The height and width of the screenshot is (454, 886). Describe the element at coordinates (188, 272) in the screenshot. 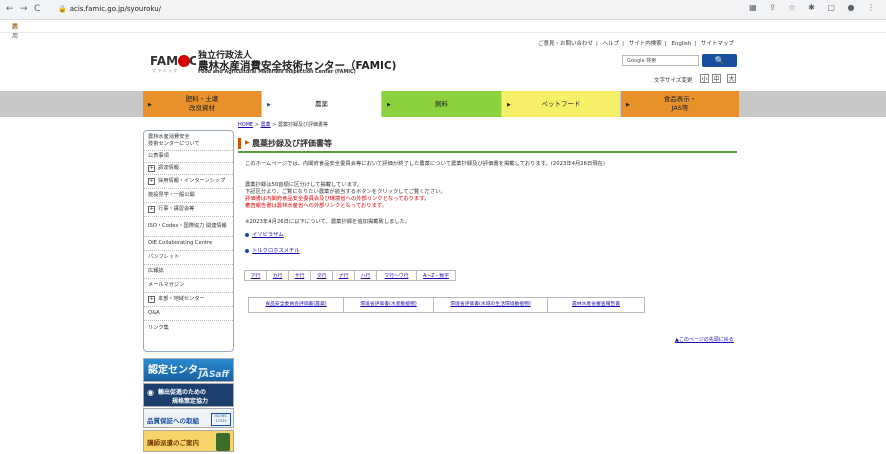

I see `sidebar-item-pr-magazine: 広報誌` at that location.